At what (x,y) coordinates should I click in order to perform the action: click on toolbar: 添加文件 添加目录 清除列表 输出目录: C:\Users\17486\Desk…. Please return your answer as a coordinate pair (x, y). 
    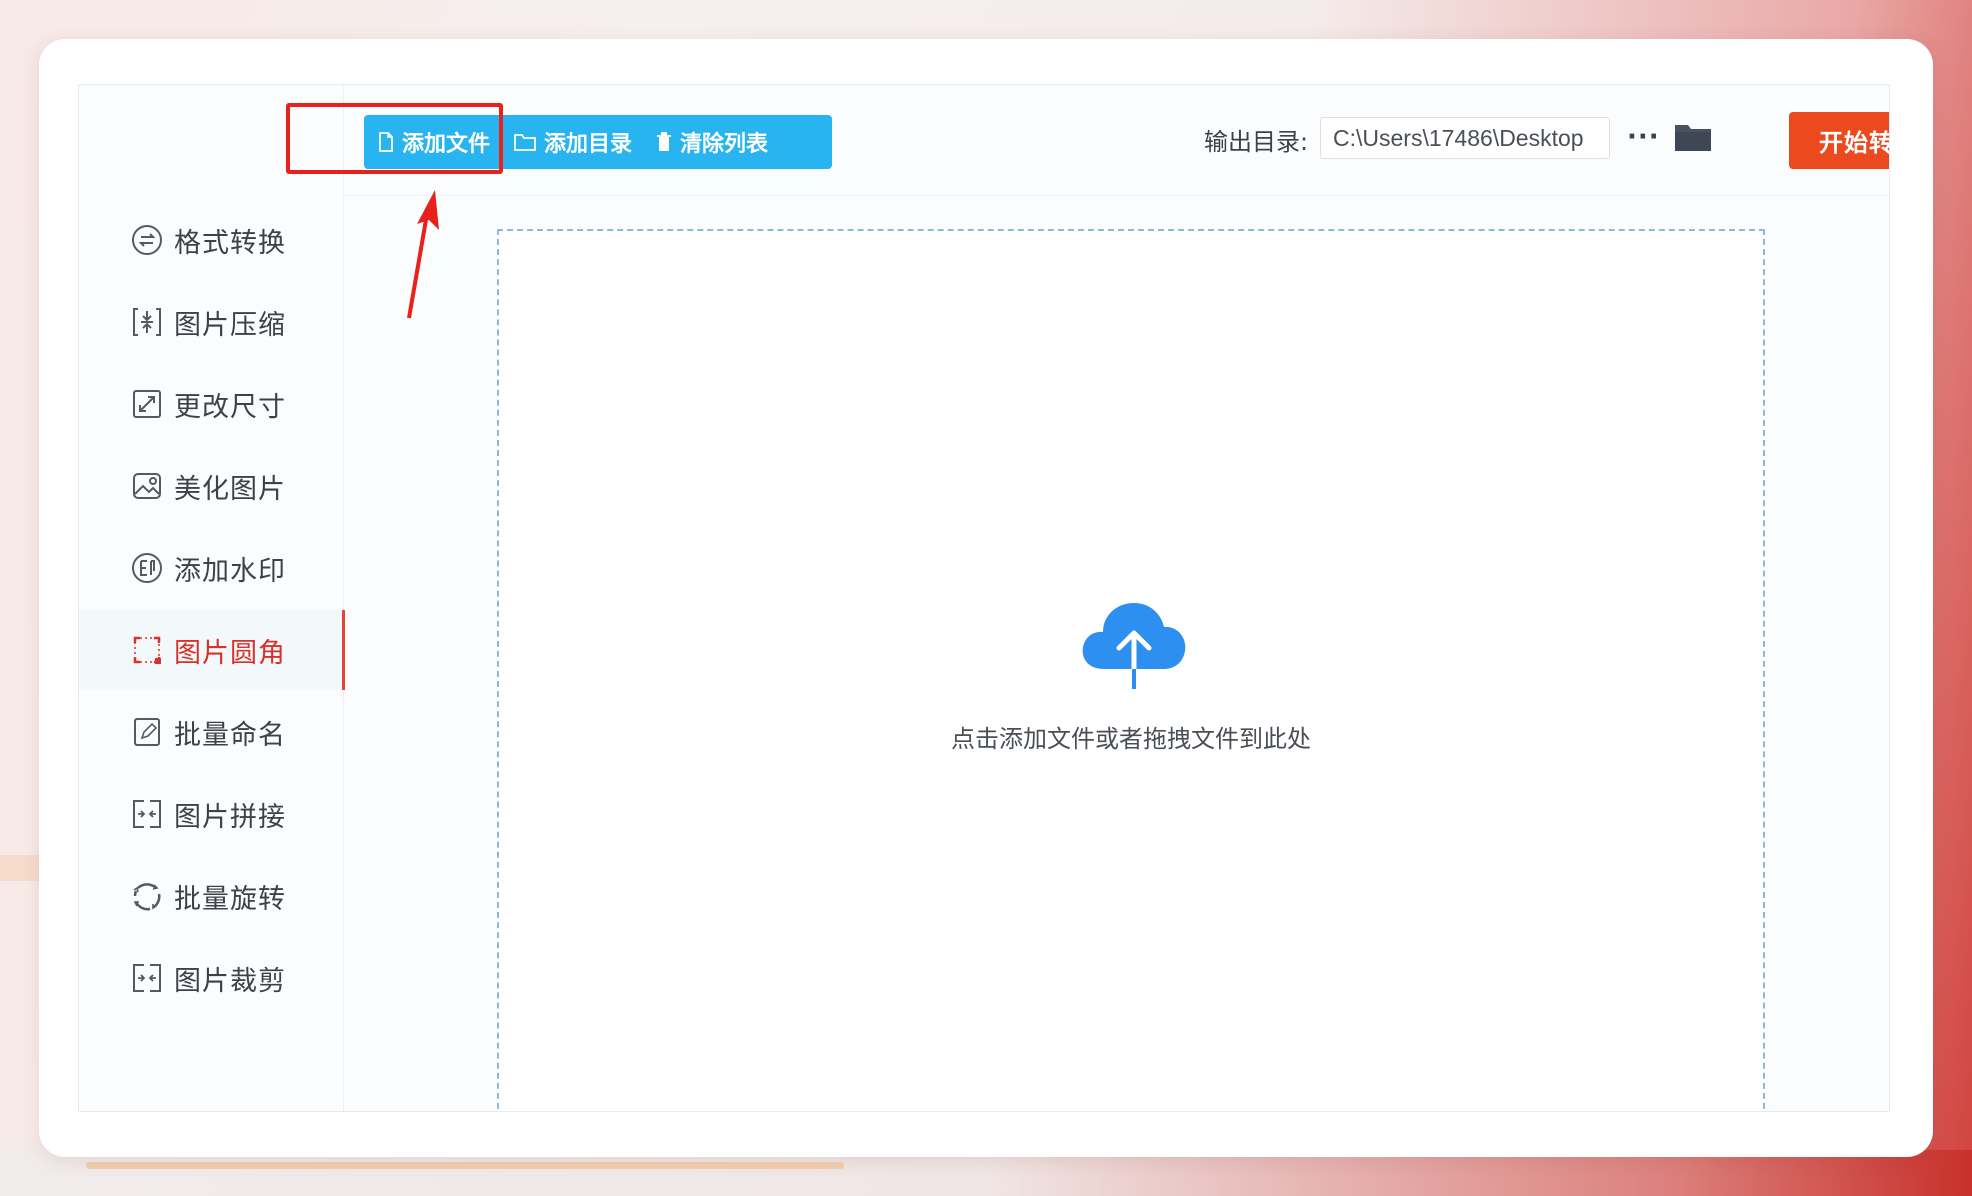
    Looking at the image, I should click on (1116, 140).